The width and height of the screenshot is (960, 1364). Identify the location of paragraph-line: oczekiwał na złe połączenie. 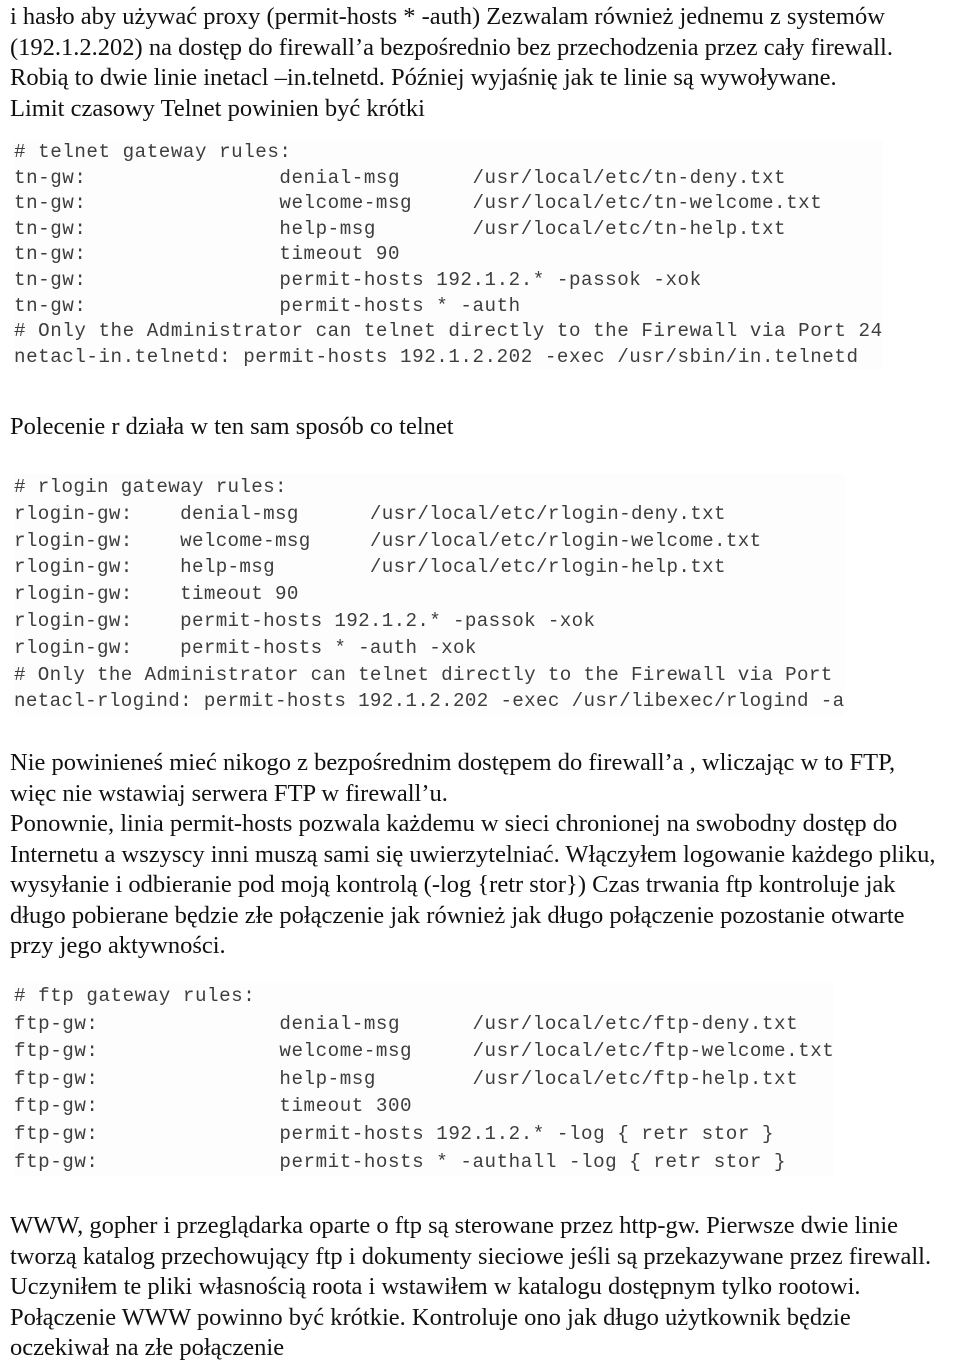
(147, 1347).